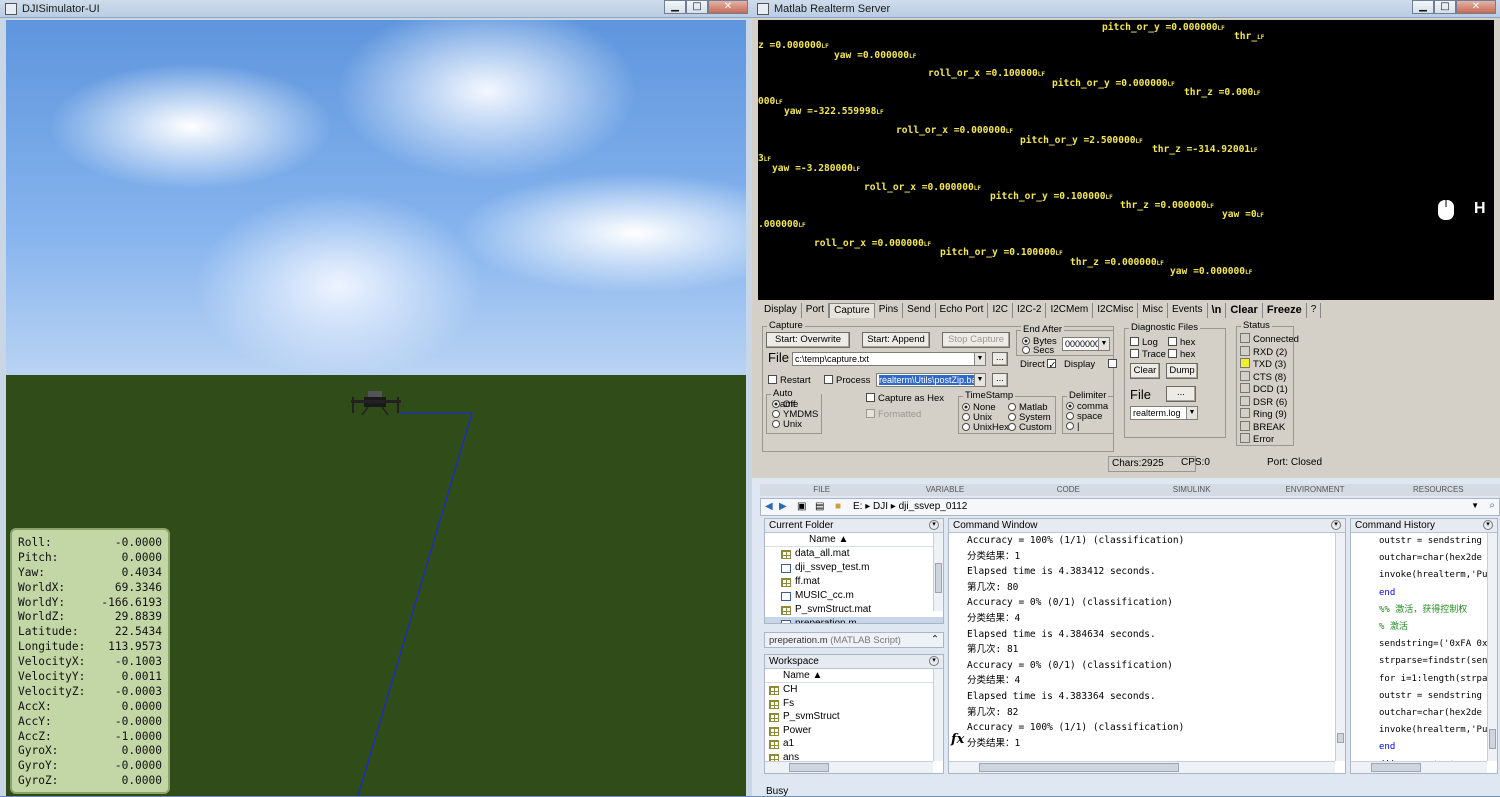 This screenshot has width=1500, height=797. I want to click on workspace-variable: a1, so click(854, 744).